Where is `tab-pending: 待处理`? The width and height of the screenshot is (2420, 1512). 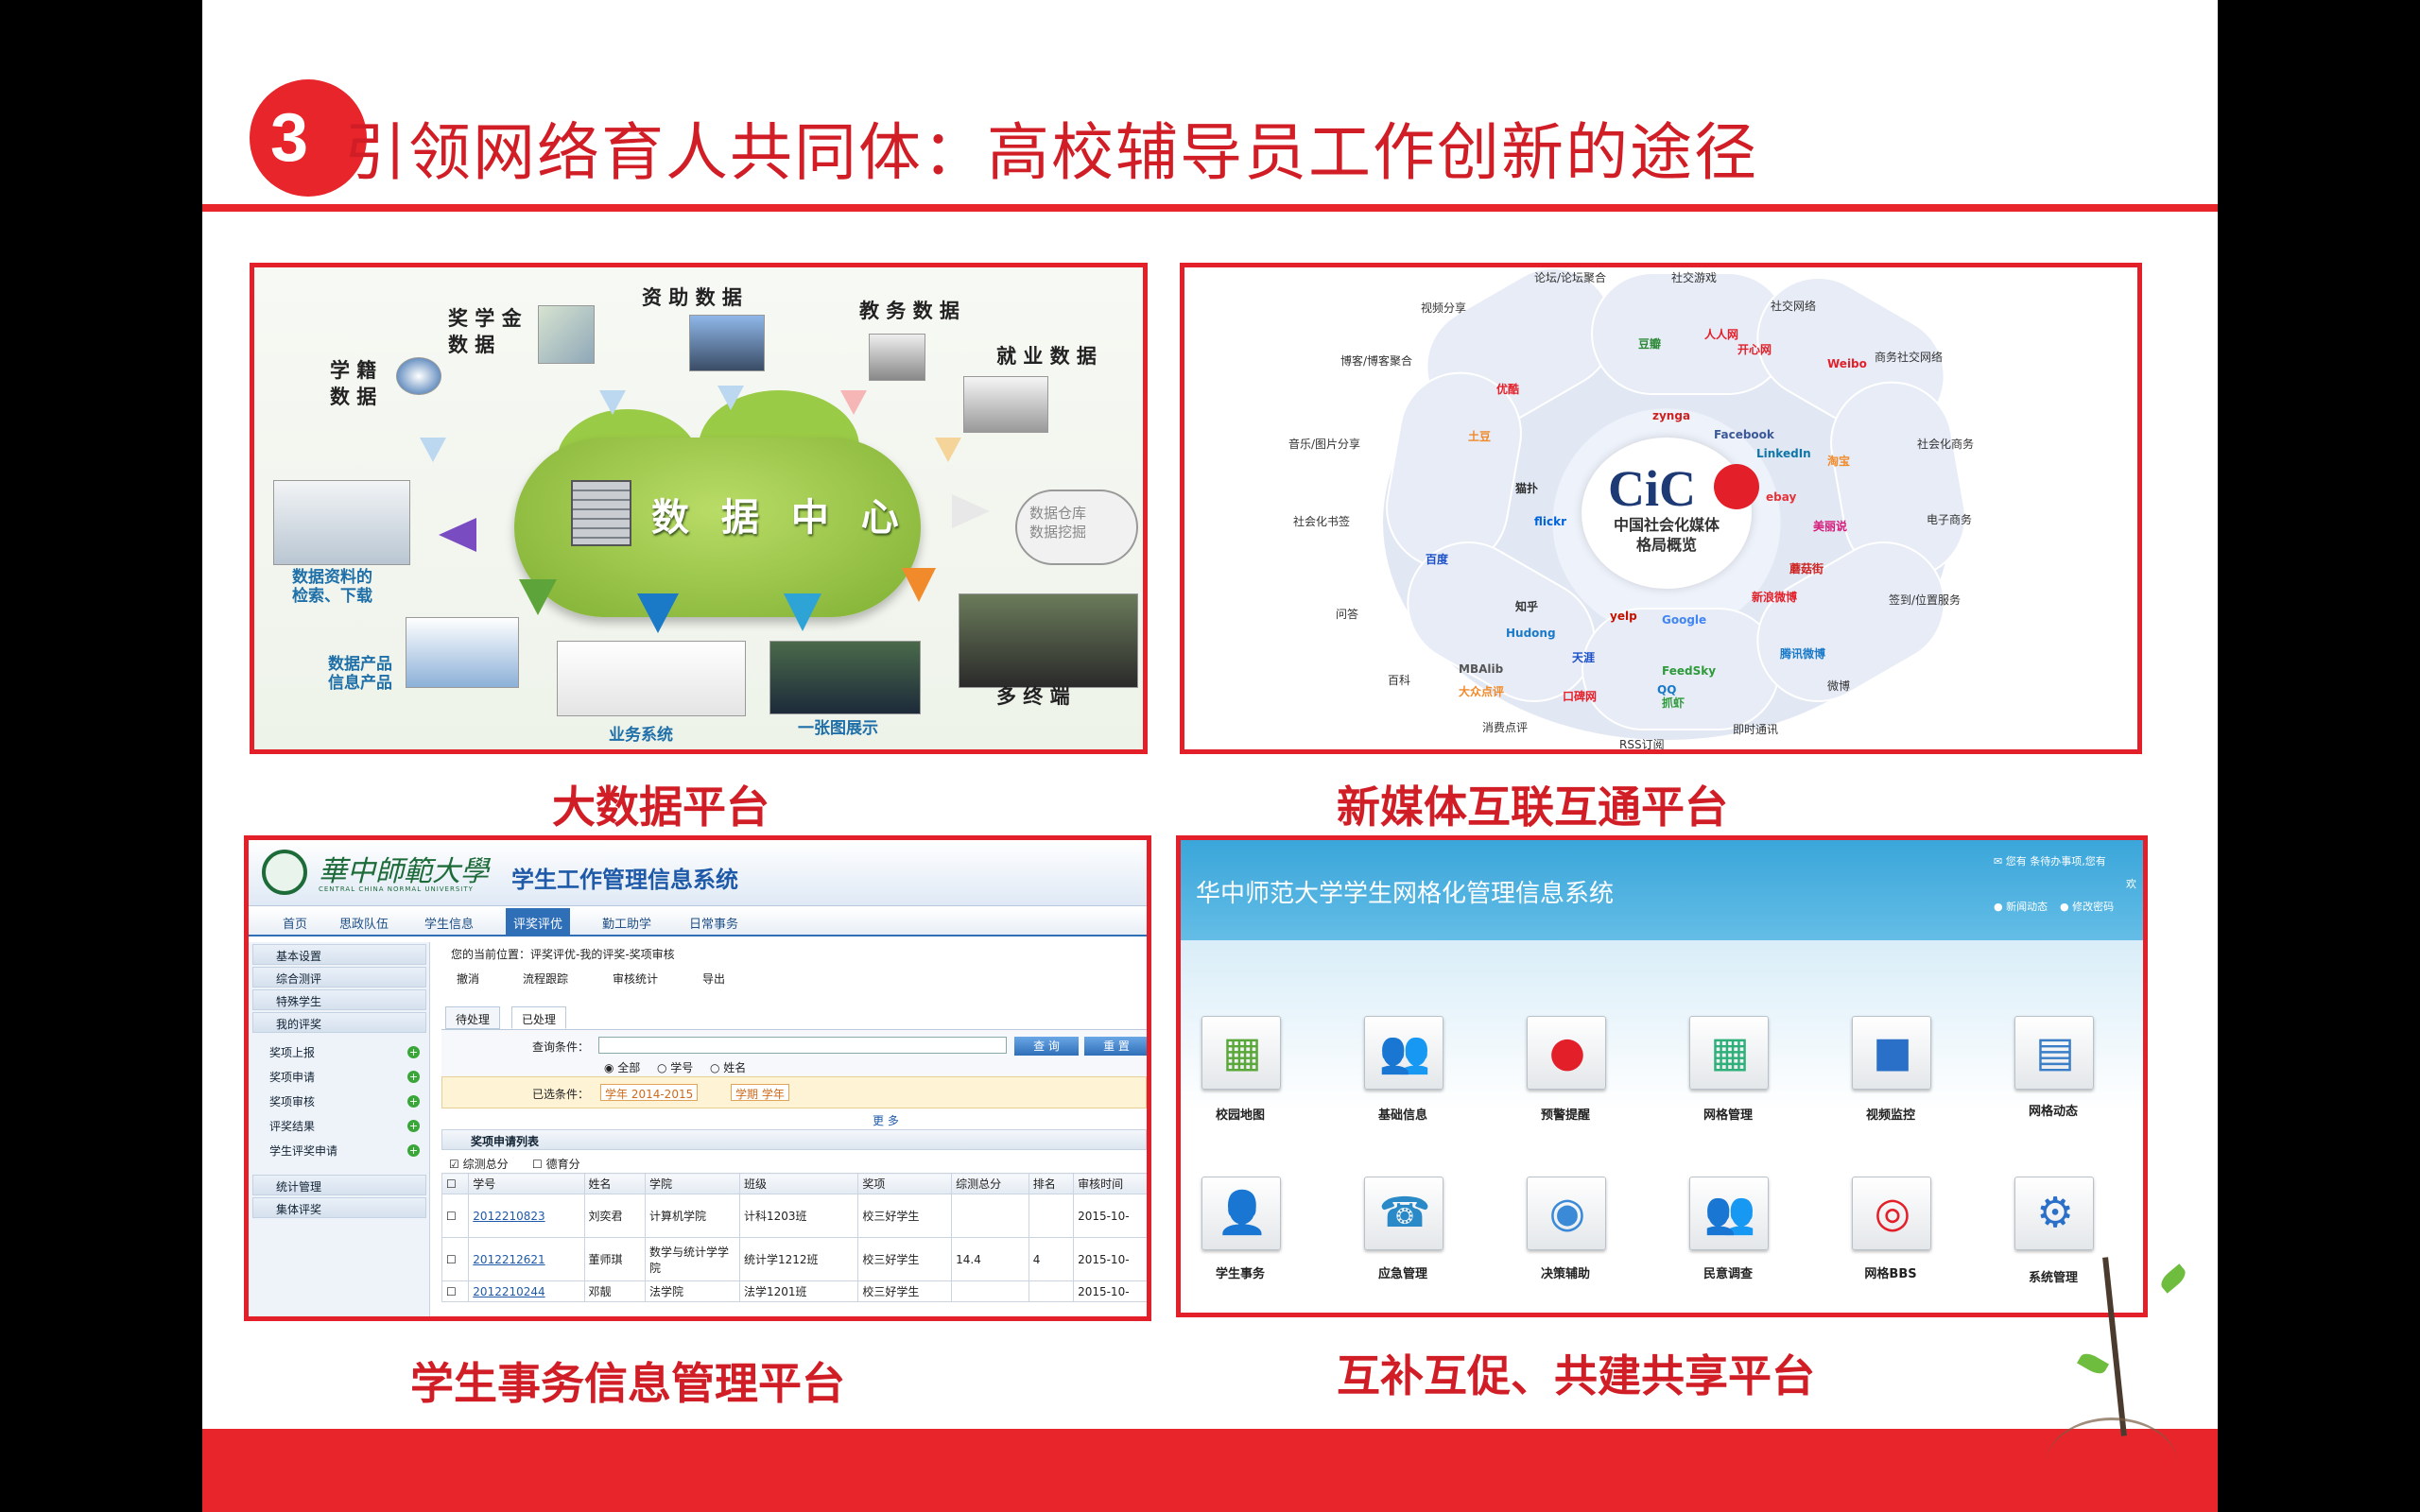
tab-pending: 待处理 is located at coordinates (473, 1017).